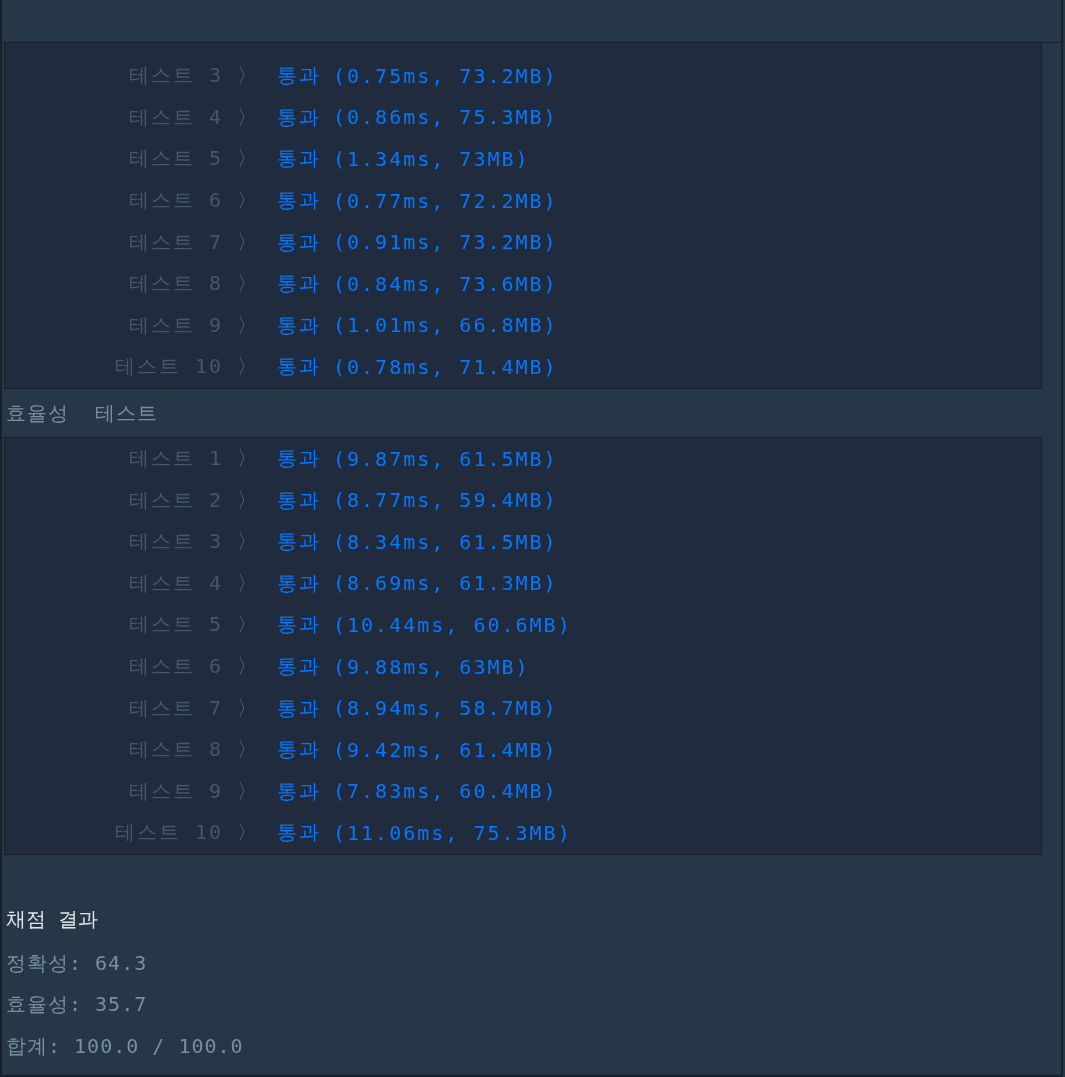 Image resolution: width=1065 pixels, height=1077 pixels. I want to click on result-detail: (9.42ms, 61.4MB), so click(445, 749).